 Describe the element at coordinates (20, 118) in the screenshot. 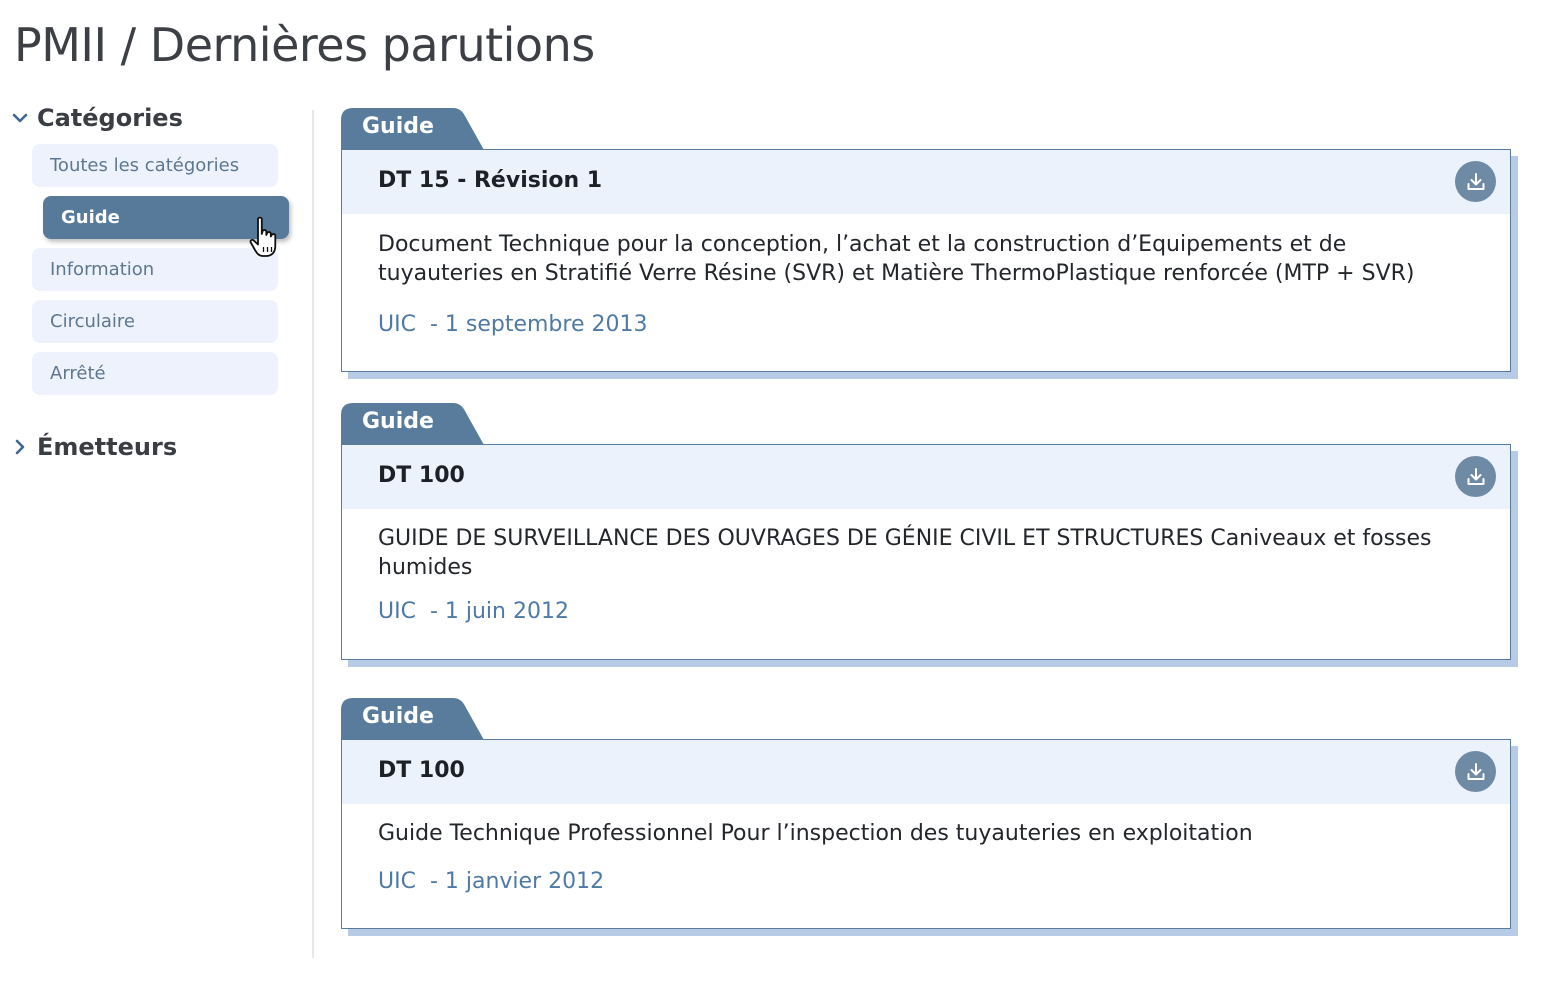

I see `chevron-down-icon` at that location.